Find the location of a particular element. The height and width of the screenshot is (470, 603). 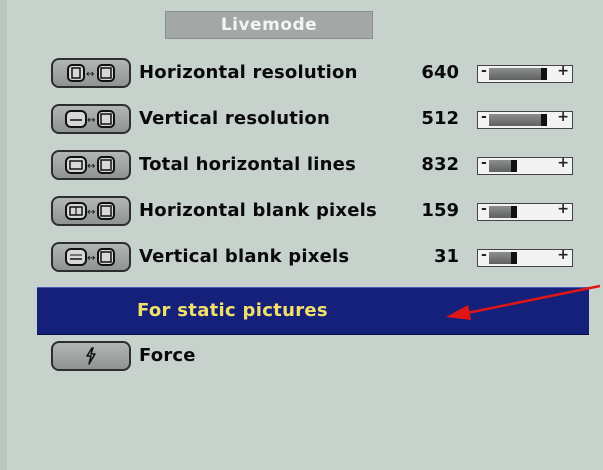

setting-label: Total horizontal lines is located at coordinates (247, 164).